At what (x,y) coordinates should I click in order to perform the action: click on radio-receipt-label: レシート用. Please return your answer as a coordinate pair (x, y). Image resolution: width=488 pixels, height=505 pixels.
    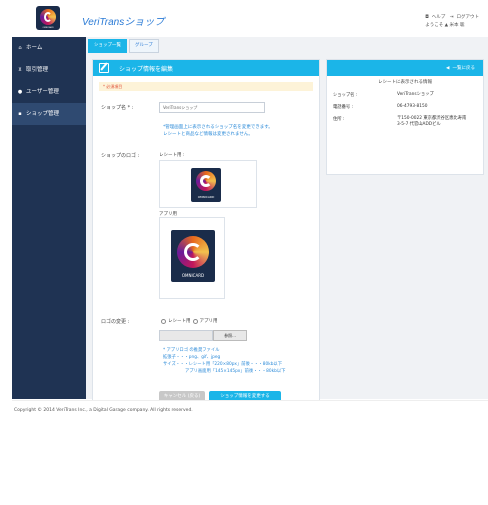
    Looking at the image, I should click on (179, 321).